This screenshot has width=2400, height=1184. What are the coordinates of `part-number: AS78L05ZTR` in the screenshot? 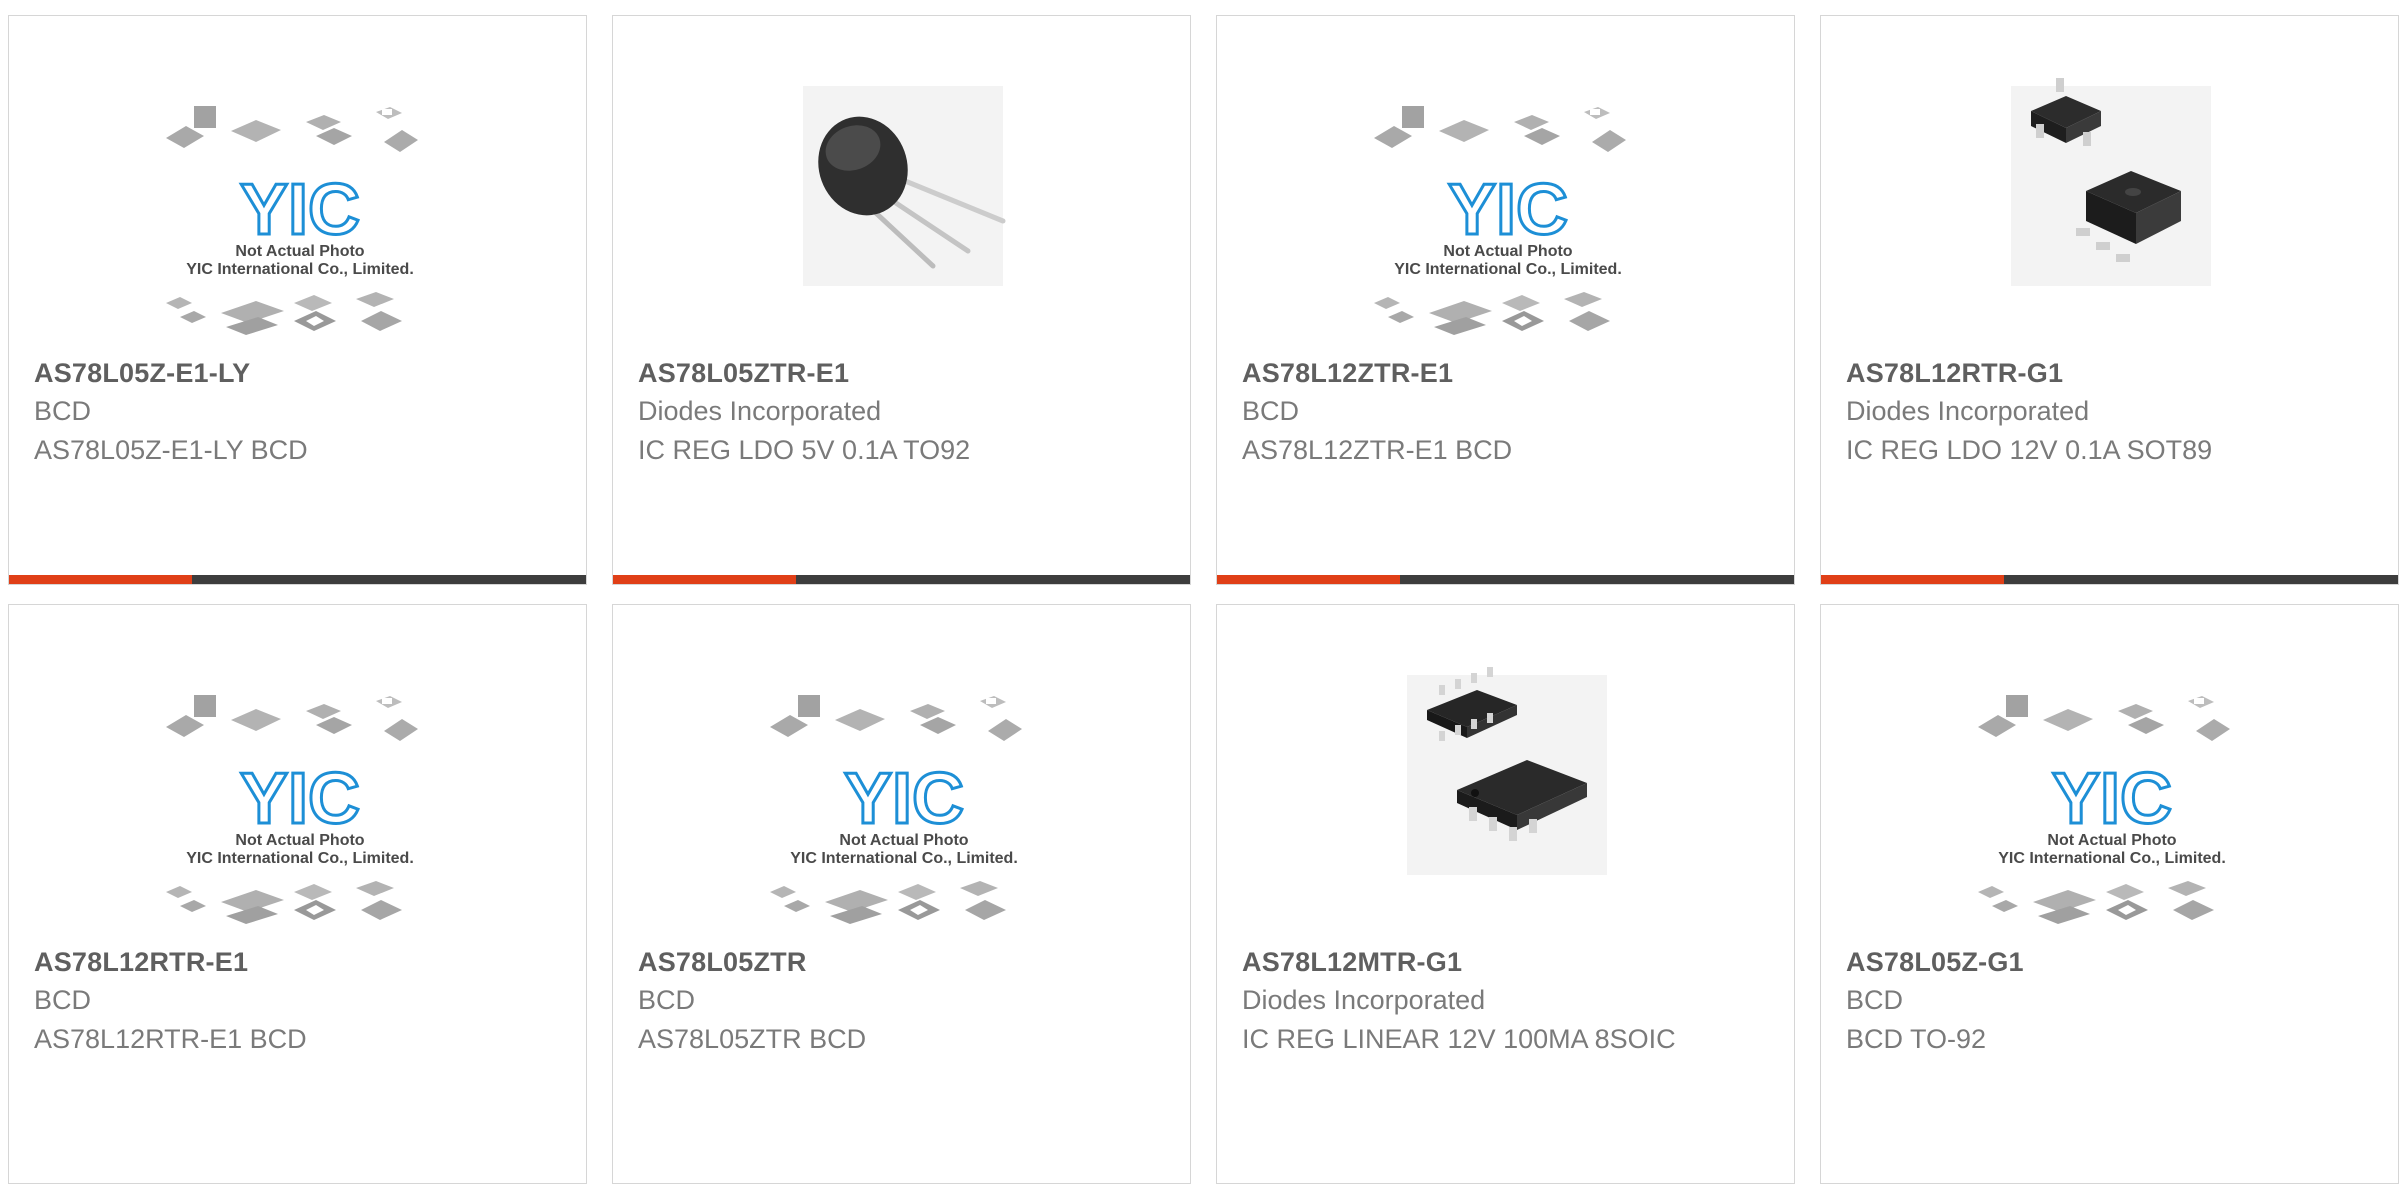 It's located at (722, 962).